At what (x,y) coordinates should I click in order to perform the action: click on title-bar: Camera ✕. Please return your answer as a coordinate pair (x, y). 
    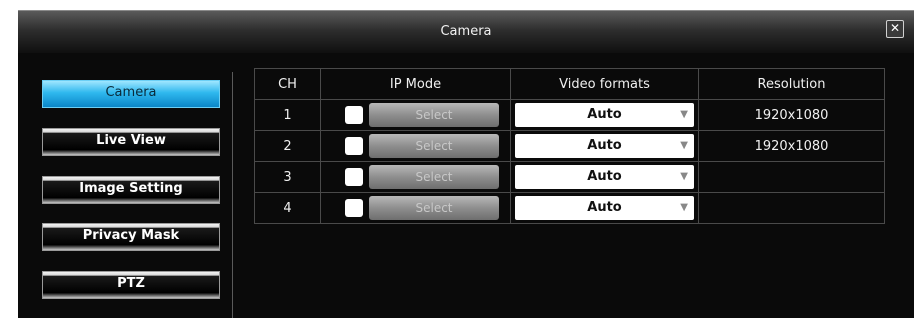
    Looking at the image, I should click on (466, 31).